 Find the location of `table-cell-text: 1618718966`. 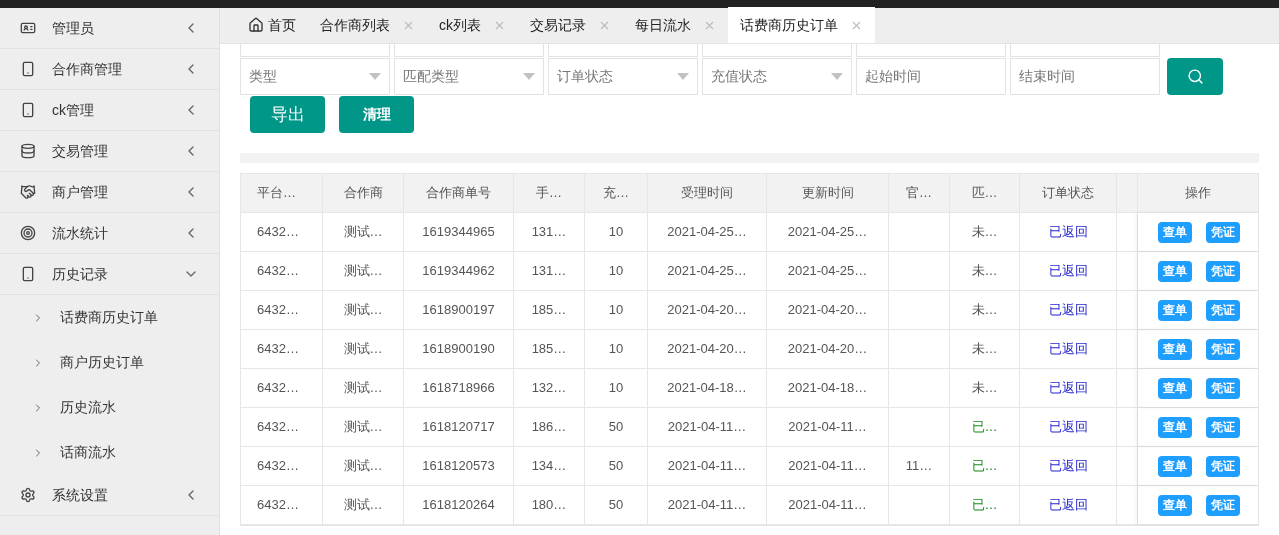

table-cell-text: 1618718966 is located at coordinates (458, 388).